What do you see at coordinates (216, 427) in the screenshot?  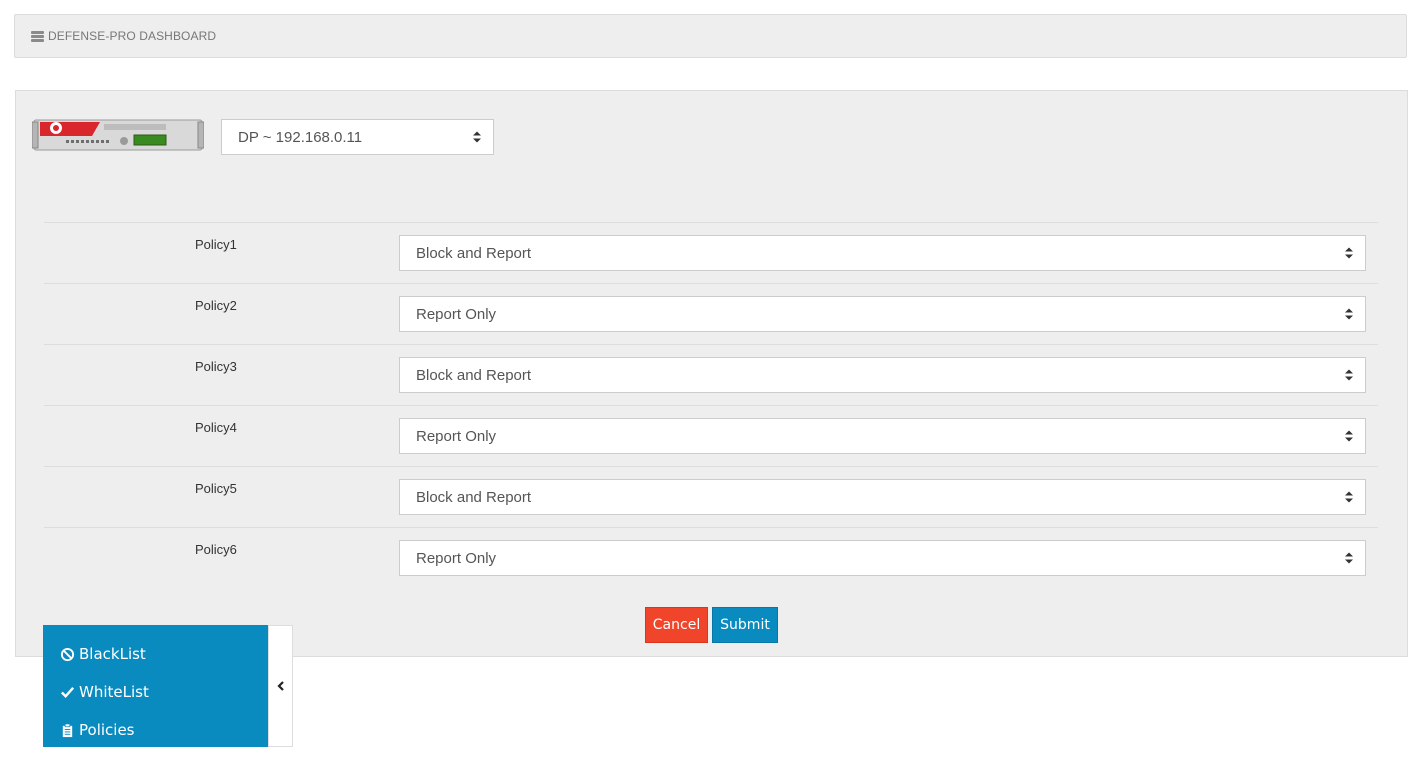 I see `policy-label: Policy4` at bounding box center [216, 427].